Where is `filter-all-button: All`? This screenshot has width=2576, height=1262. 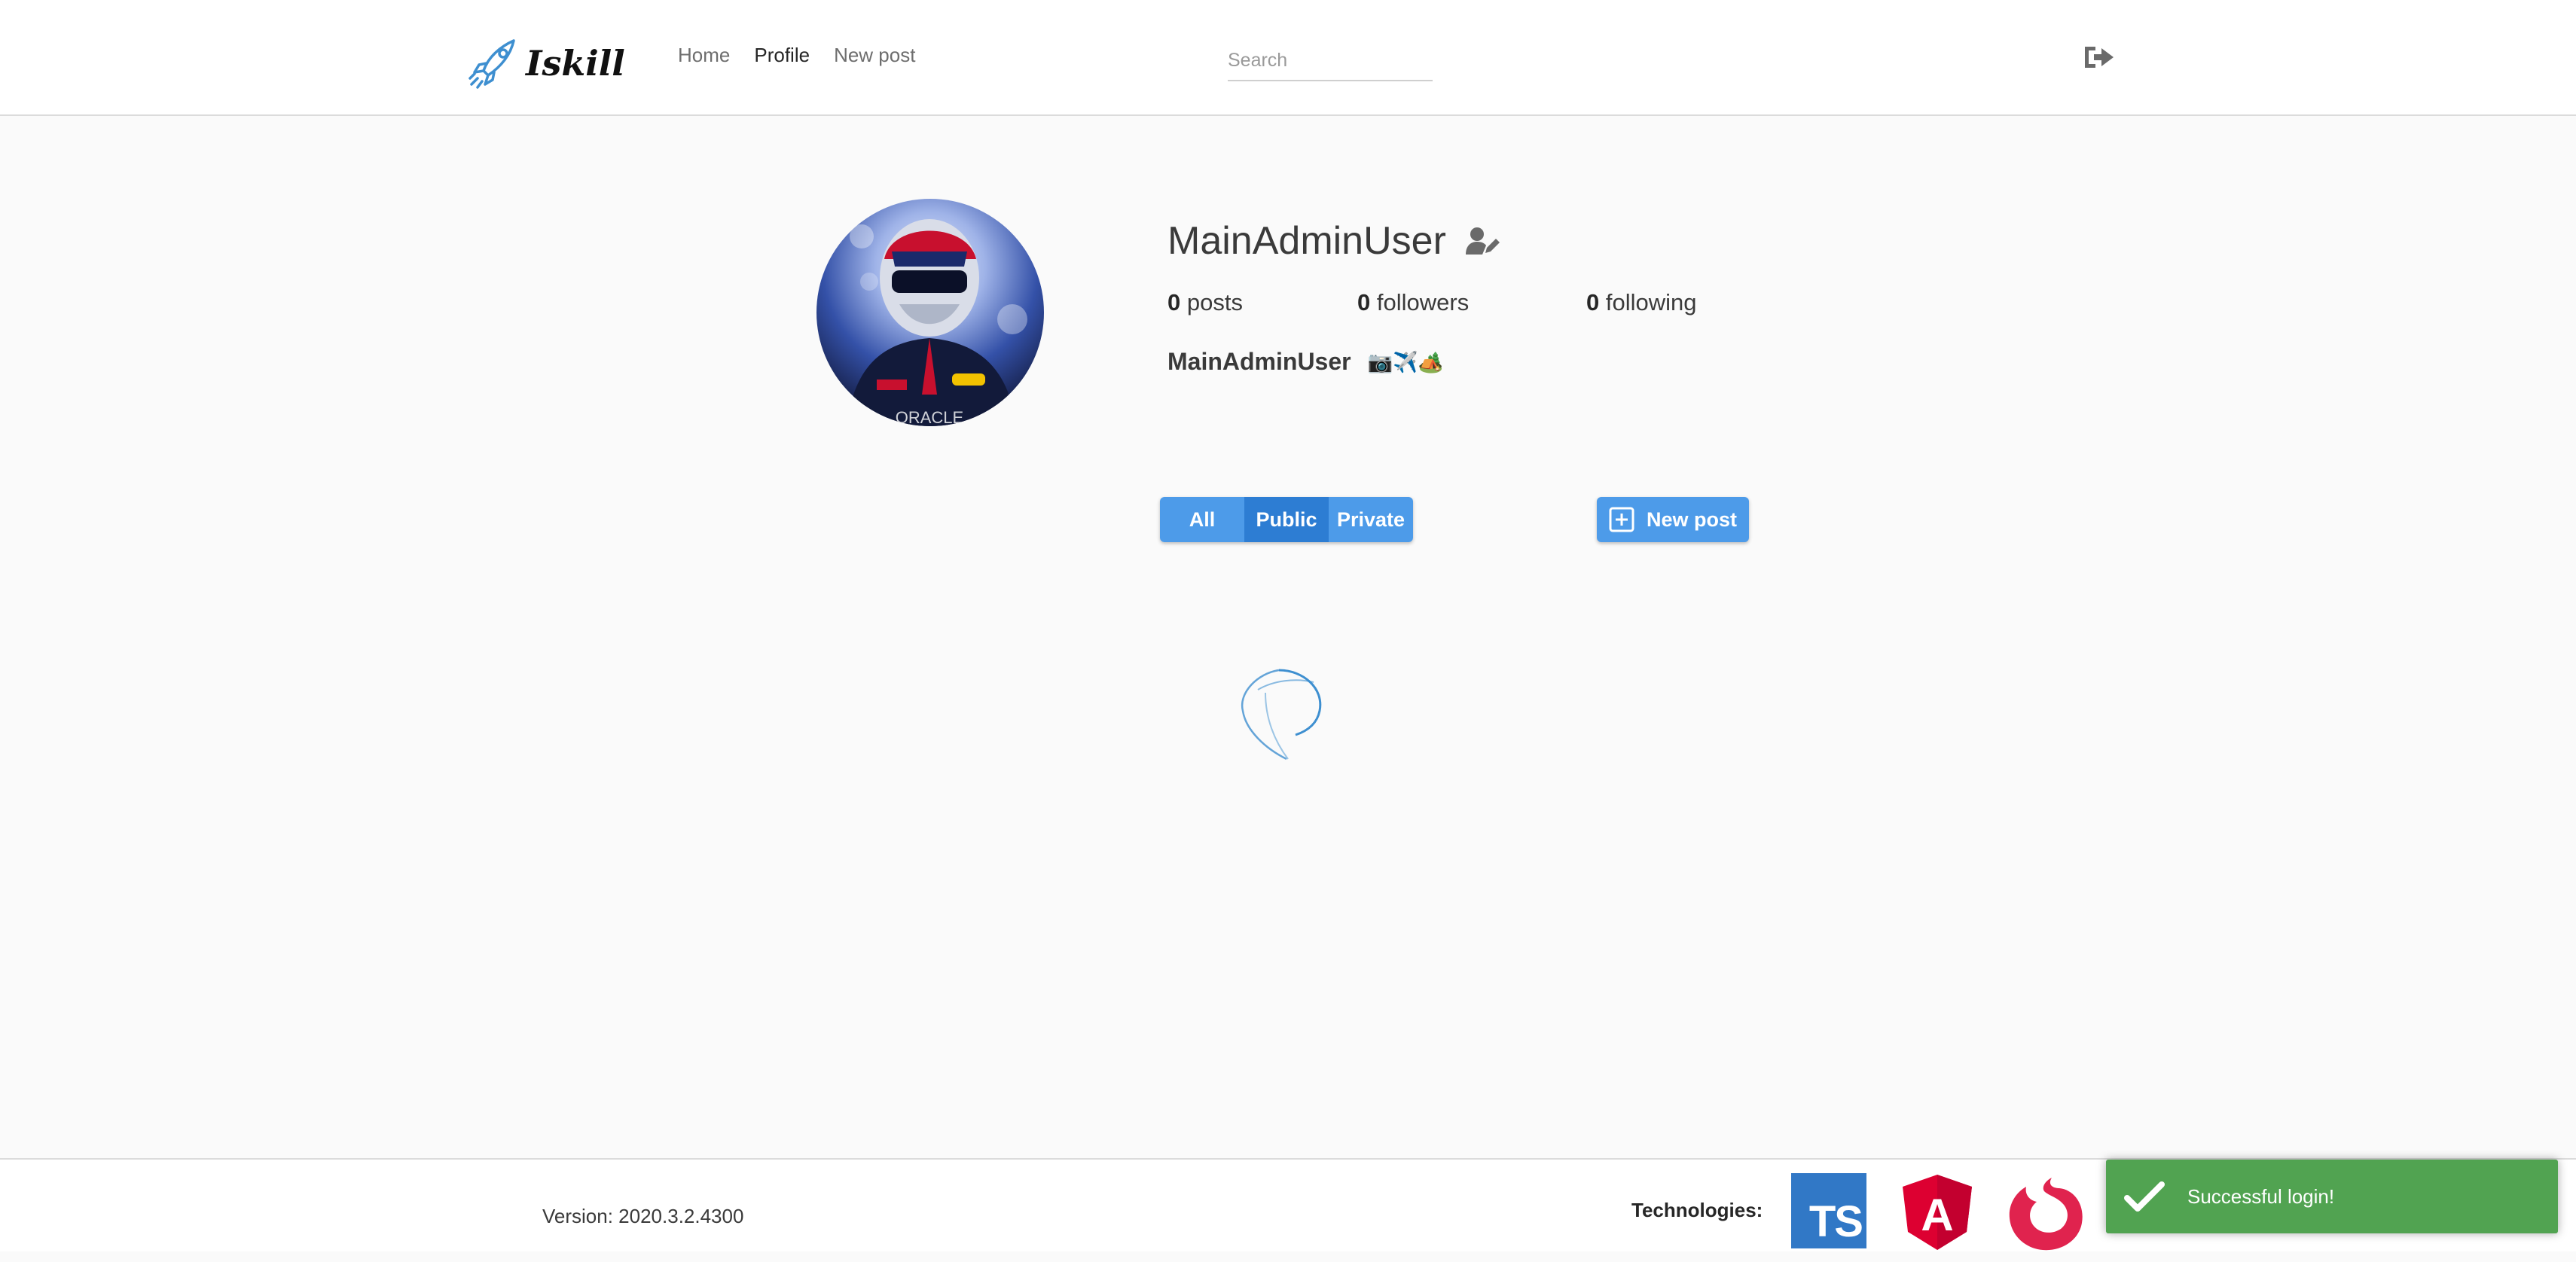
filter-all-button: All is located at coordinates (1202, 519).